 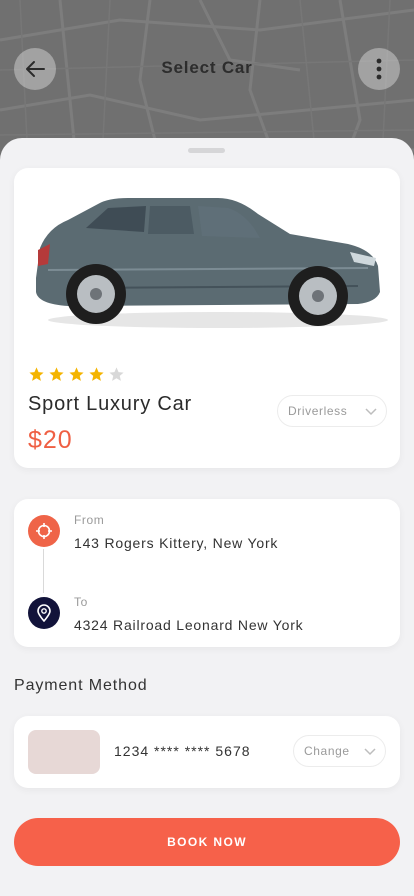 I want to click on car-image, so click(x=212, y=263).